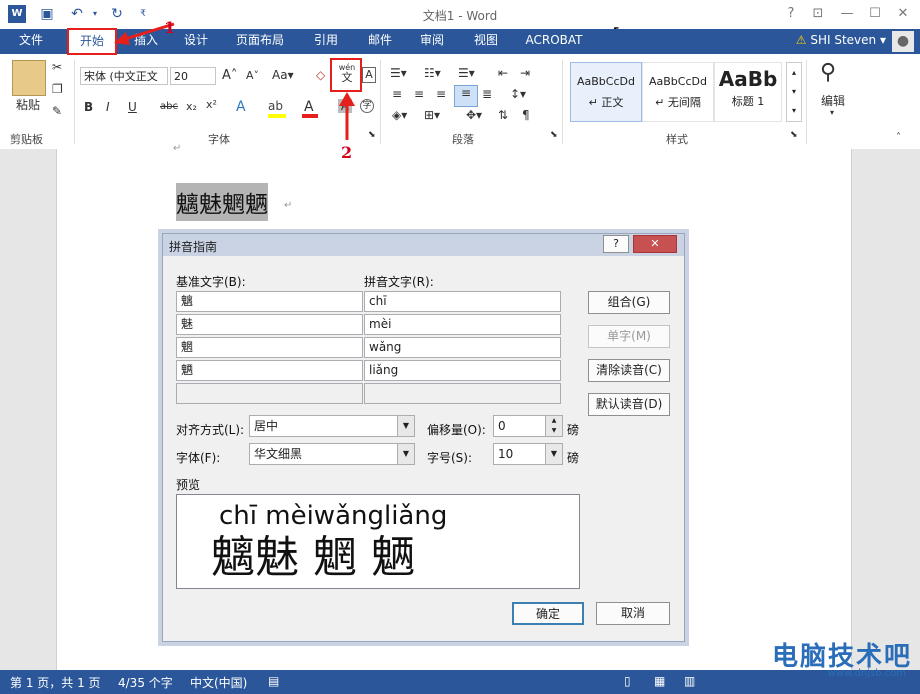 The width and height of the screenshot is (920, 694). Describe the element at coordinates (369, 75) in the screenshot. I see `character-border-icon: A` at that location.